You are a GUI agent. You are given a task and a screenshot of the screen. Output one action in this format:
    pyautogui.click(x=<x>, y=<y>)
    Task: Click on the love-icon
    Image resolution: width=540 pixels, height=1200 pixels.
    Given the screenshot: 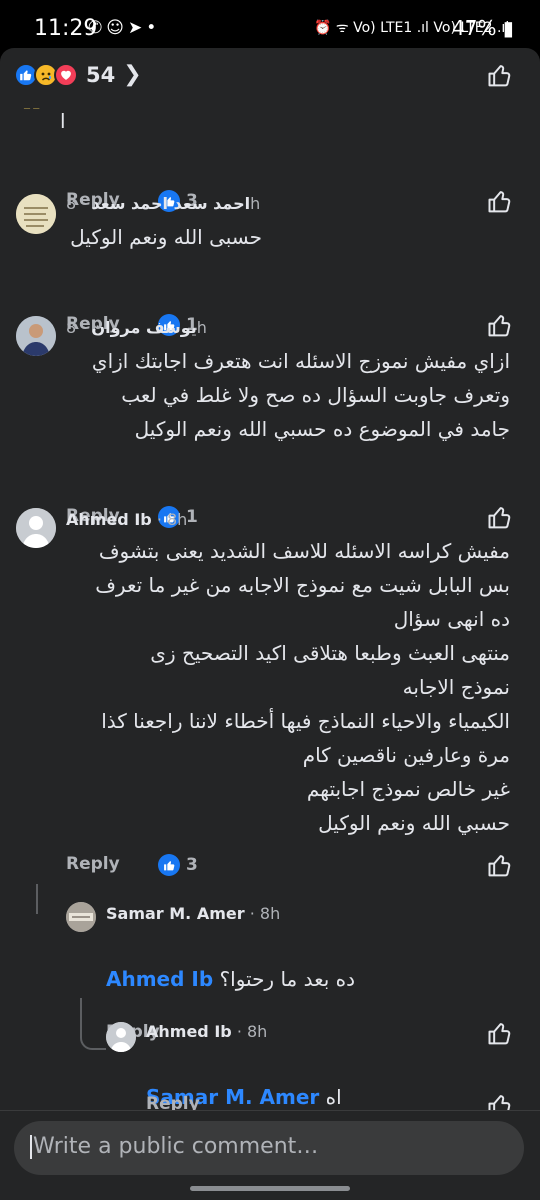 What is the action you would take?
    pyautogui.click(x=66, y=74)
    